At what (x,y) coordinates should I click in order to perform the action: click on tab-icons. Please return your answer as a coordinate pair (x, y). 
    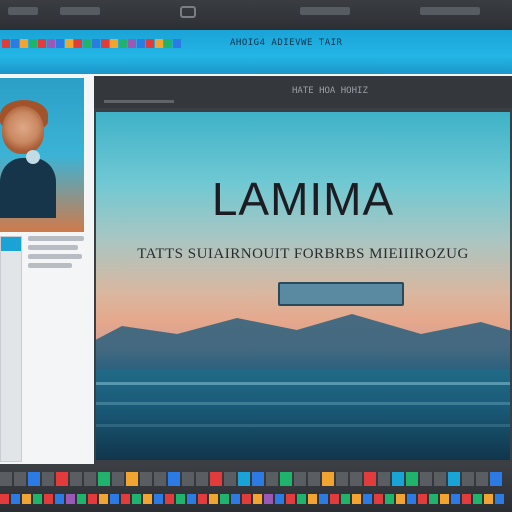
    Looking at the image, I should click on (91, 43).